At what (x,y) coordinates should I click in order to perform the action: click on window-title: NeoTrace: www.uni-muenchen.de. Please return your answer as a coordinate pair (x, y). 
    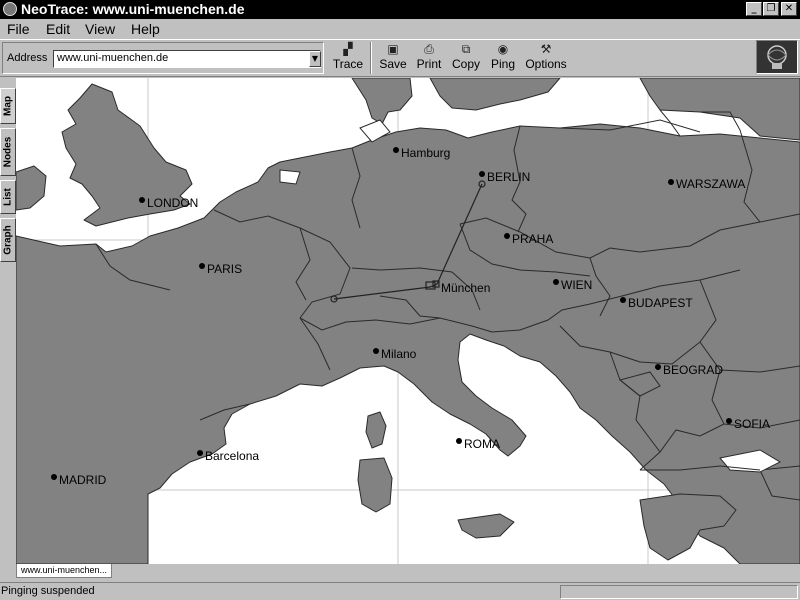
    Looking at the image, I should click on (133, 9).